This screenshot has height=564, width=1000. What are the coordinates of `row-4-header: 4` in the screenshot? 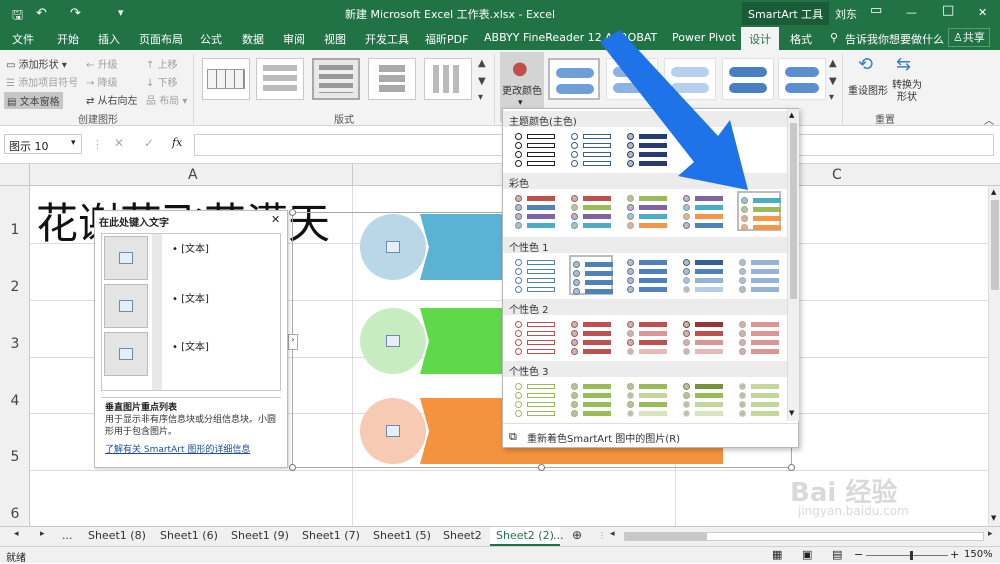 It's located at (15, 401).